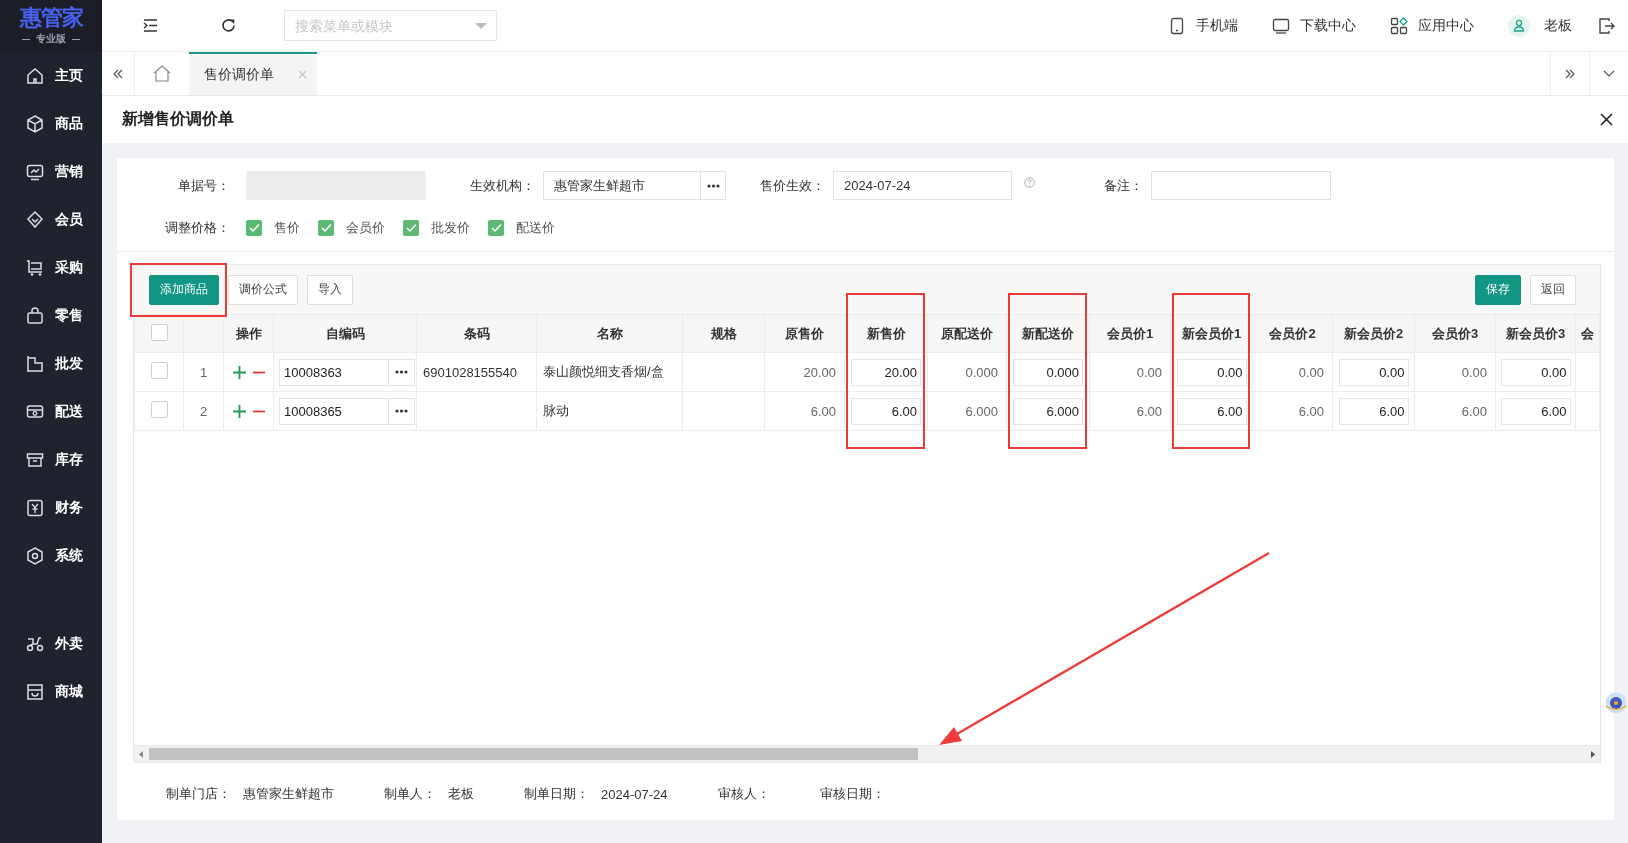  I want to click on app-logo: 惠管家, so click(51, 18).